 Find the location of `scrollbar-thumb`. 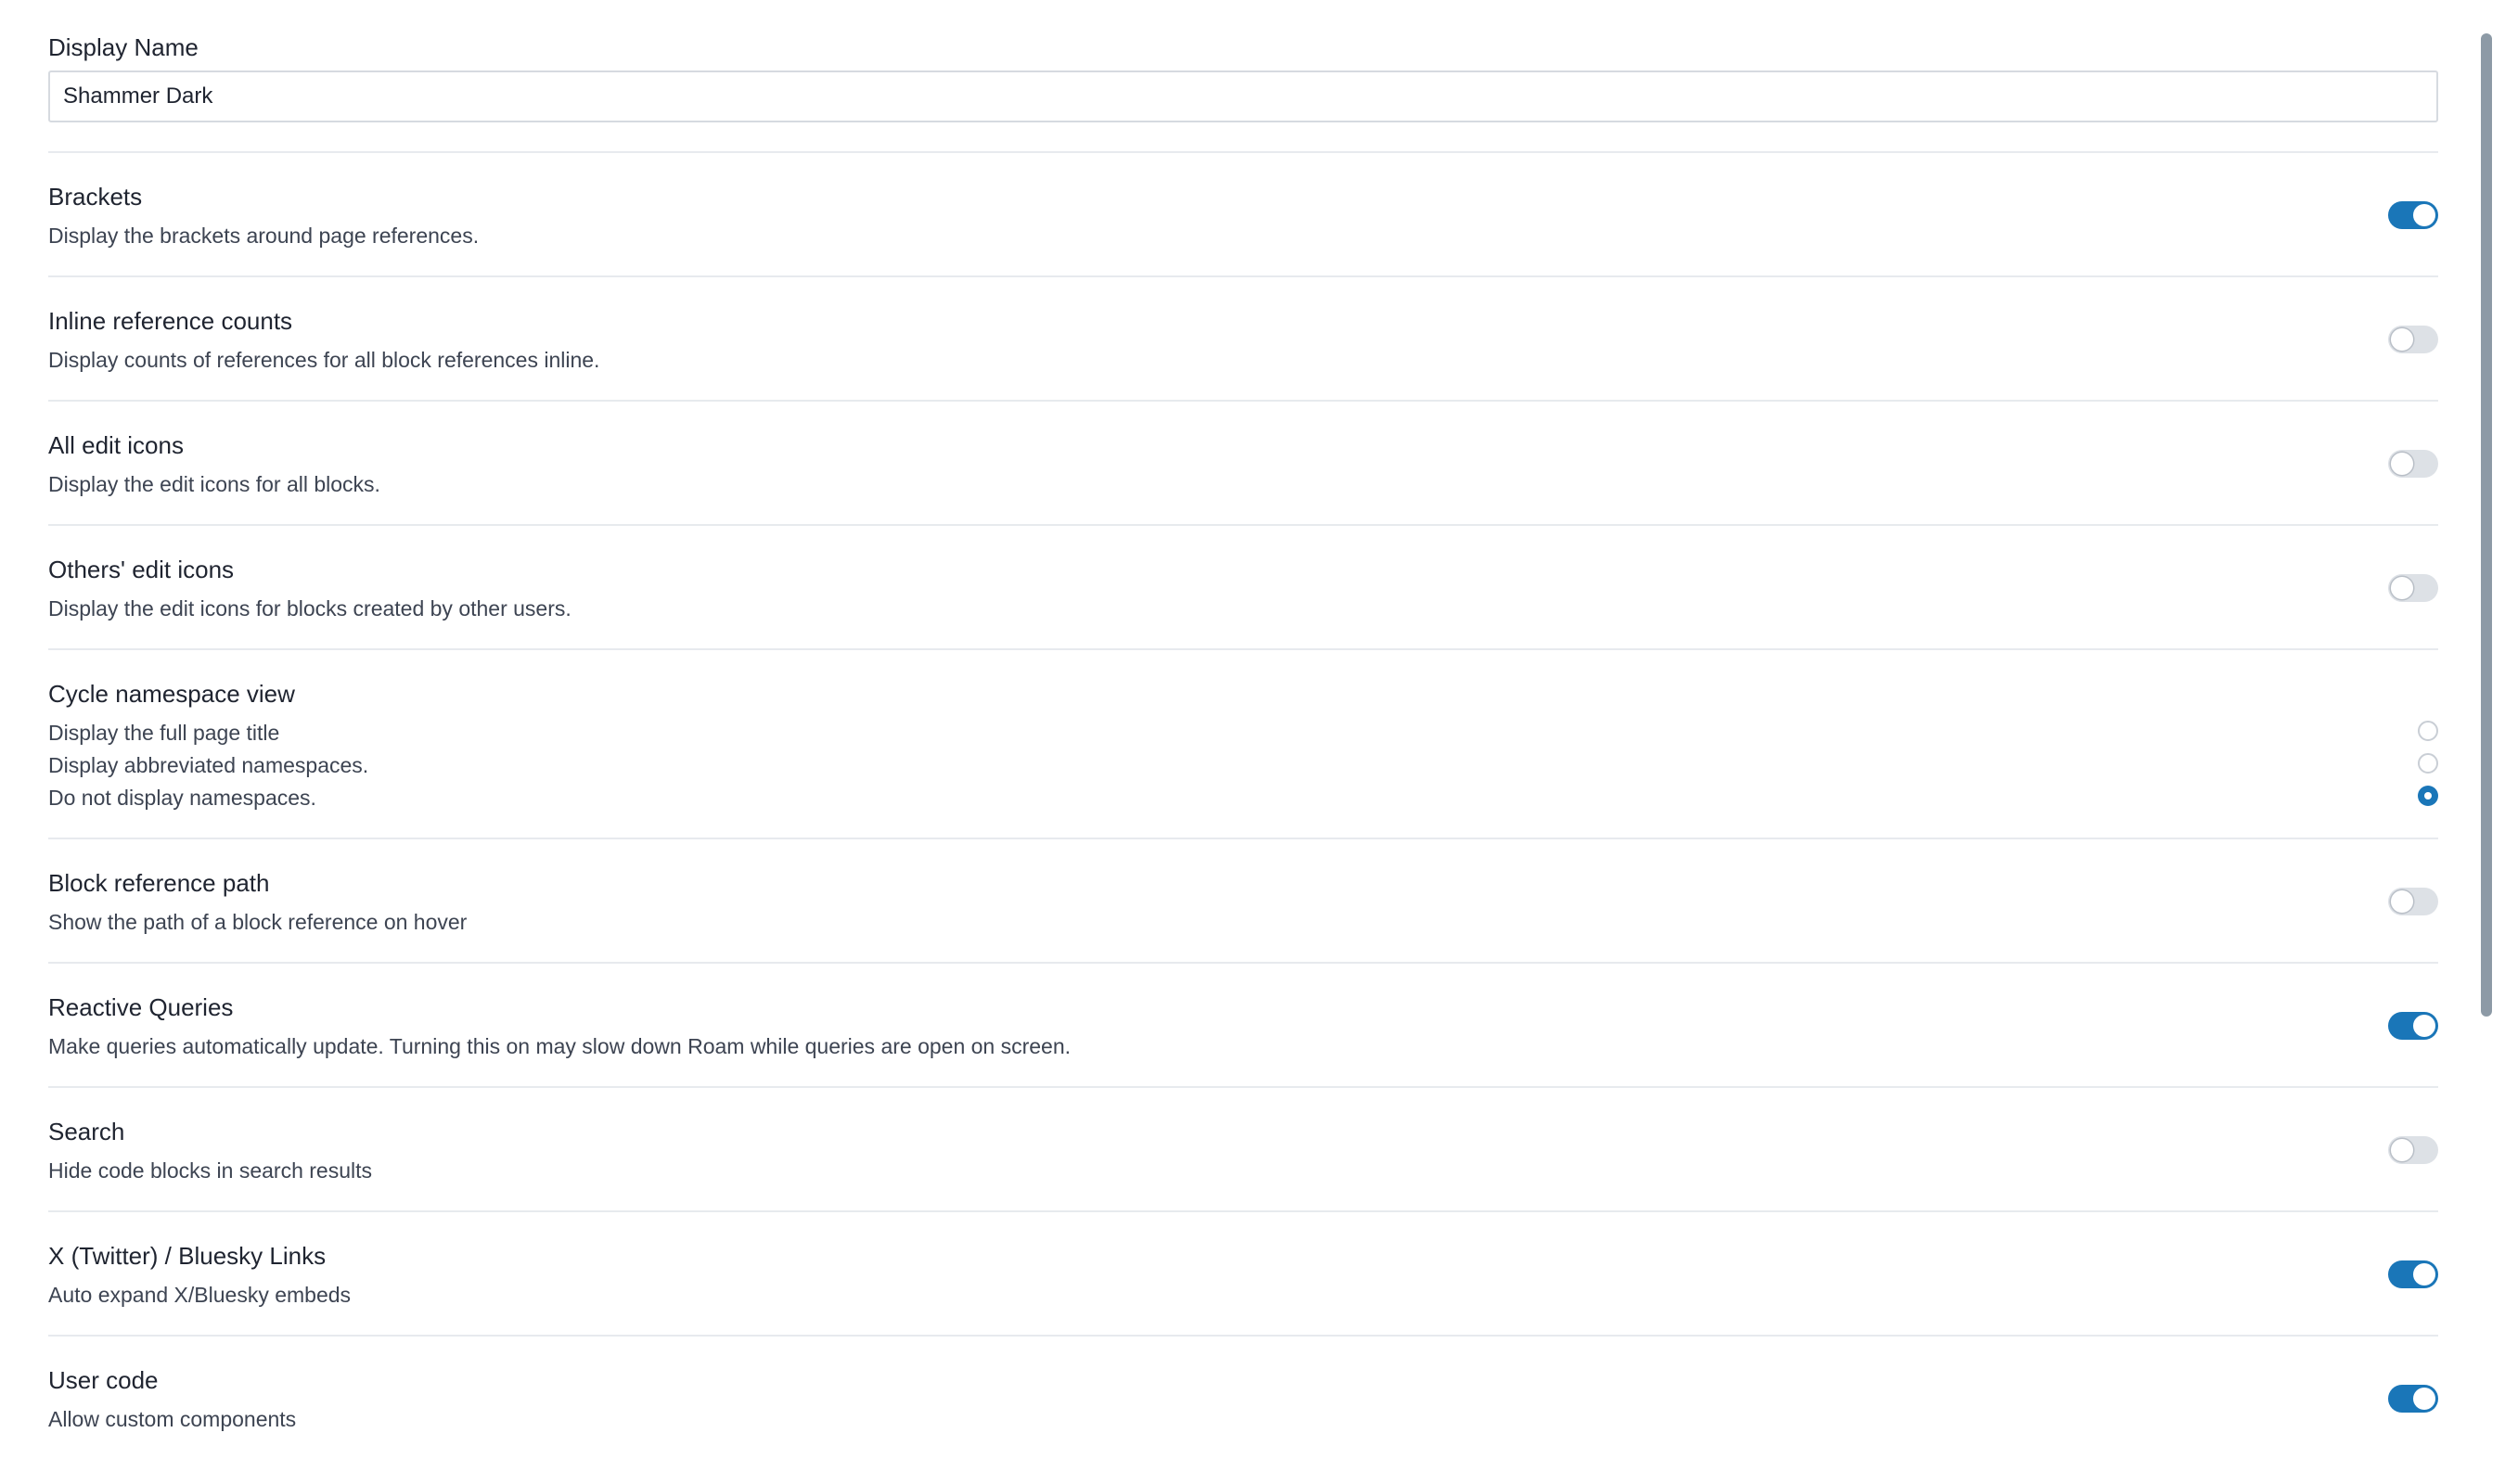

scrollbar-thumb is located at coordinates (2487, 525).